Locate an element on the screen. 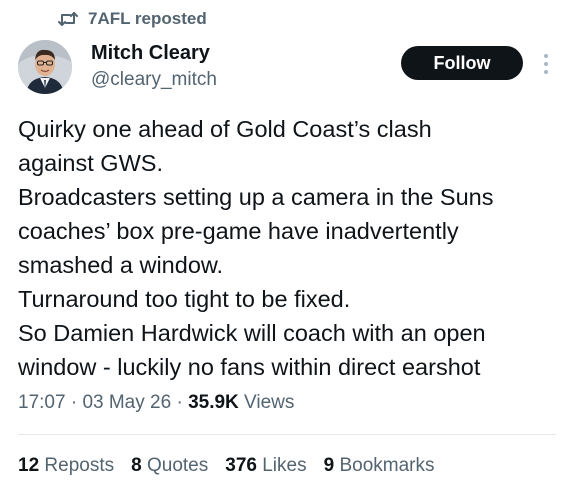  tweet-text-line: coaches’ box pre-game have inadvertently is located at coordinates (238, 231).